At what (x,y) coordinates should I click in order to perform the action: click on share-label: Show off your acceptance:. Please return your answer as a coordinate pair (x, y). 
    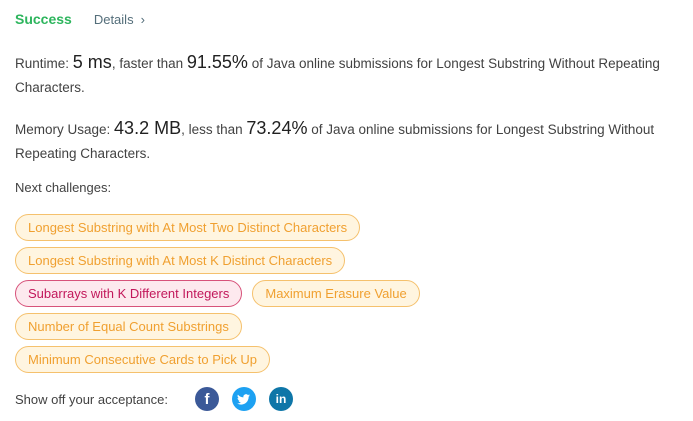
    Looking at the image, I should click on (91, 399).